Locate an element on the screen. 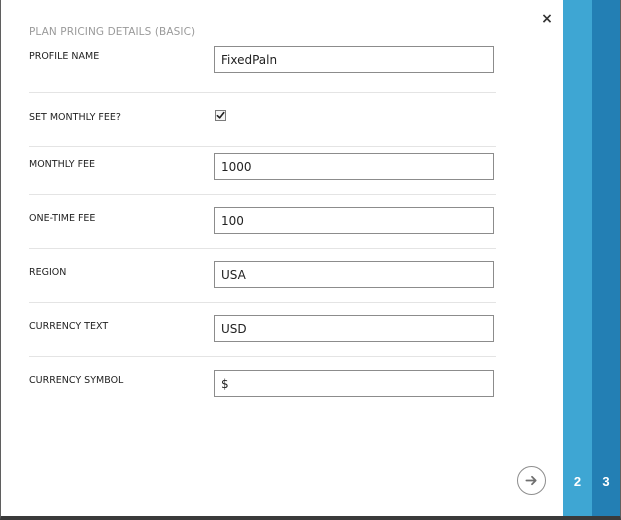  currency-symbol-row: CURRENCY SYMBOL is located at coordinates (262, 384).